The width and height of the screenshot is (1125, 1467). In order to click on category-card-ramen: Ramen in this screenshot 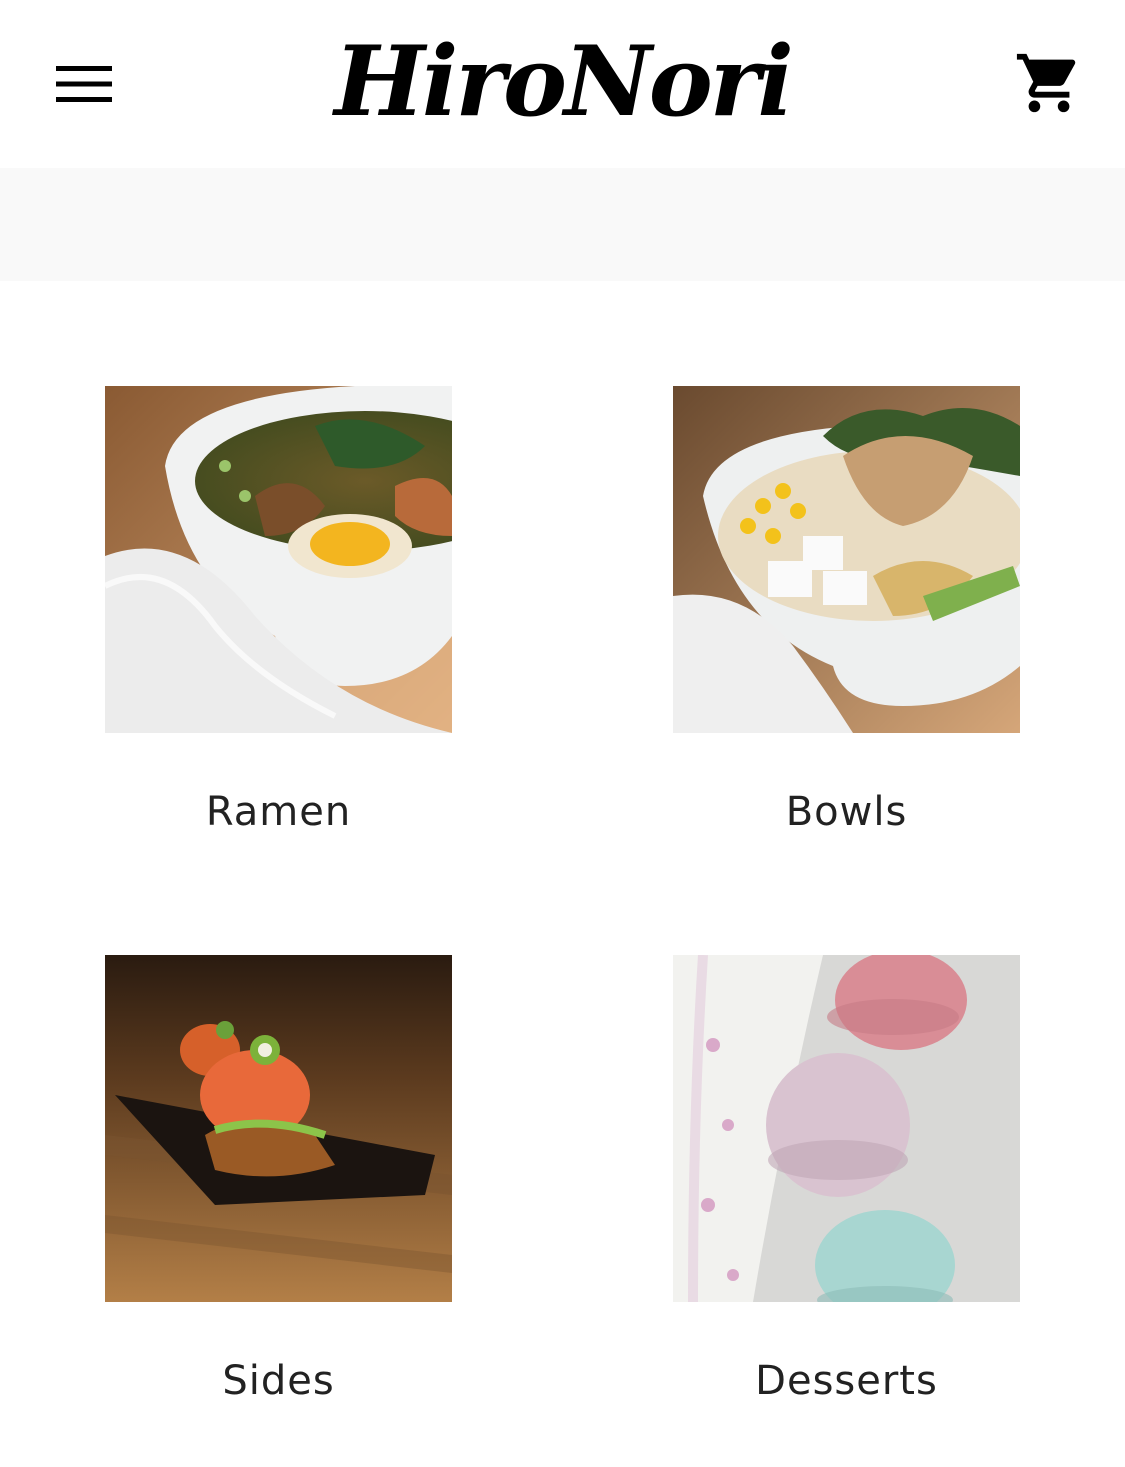, I will do `click(278, 621)`.